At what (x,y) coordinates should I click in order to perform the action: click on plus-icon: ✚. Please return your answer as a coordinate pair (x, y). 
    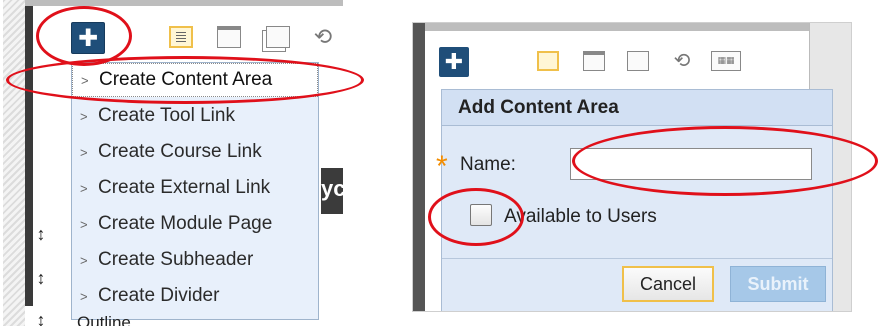
    Looking at the image, I should click on (454, 61).